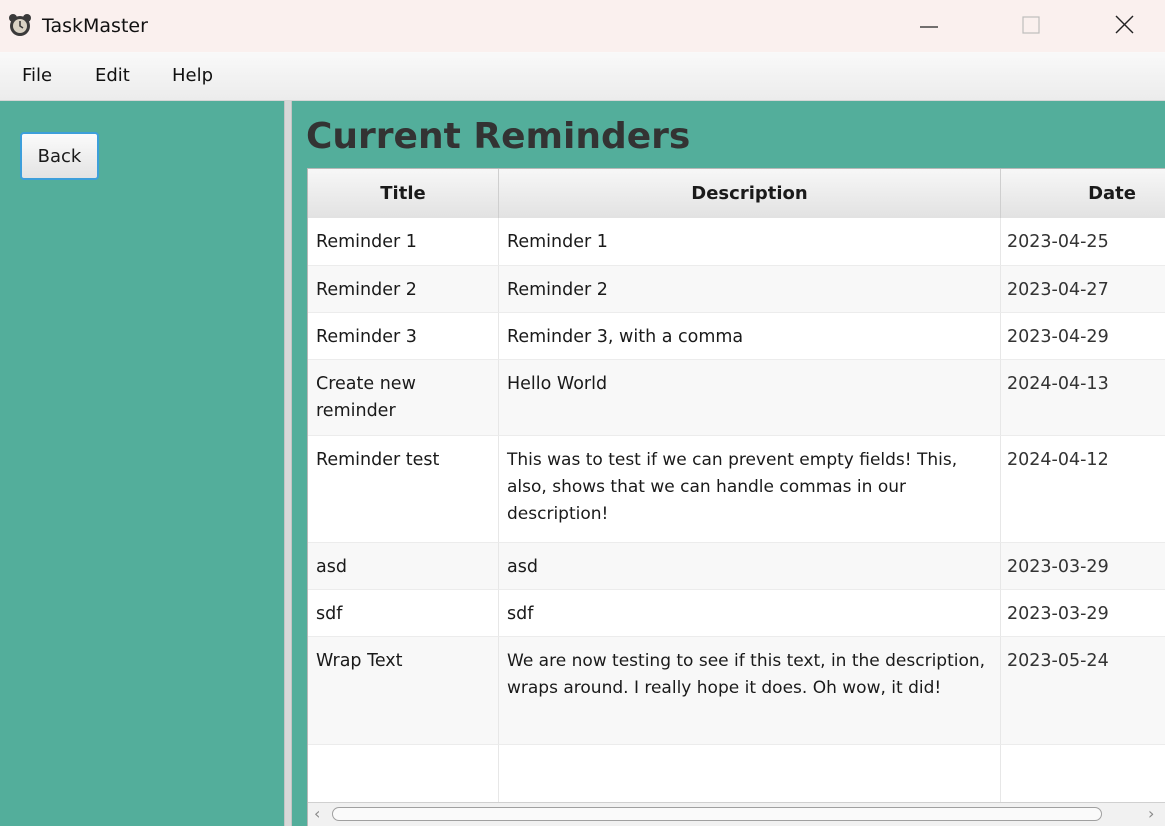 The image size is (1165, 826). Describe the element at coordinates (95, 26) in the screenshot. I see `app-title: TaskMaster` at that location.